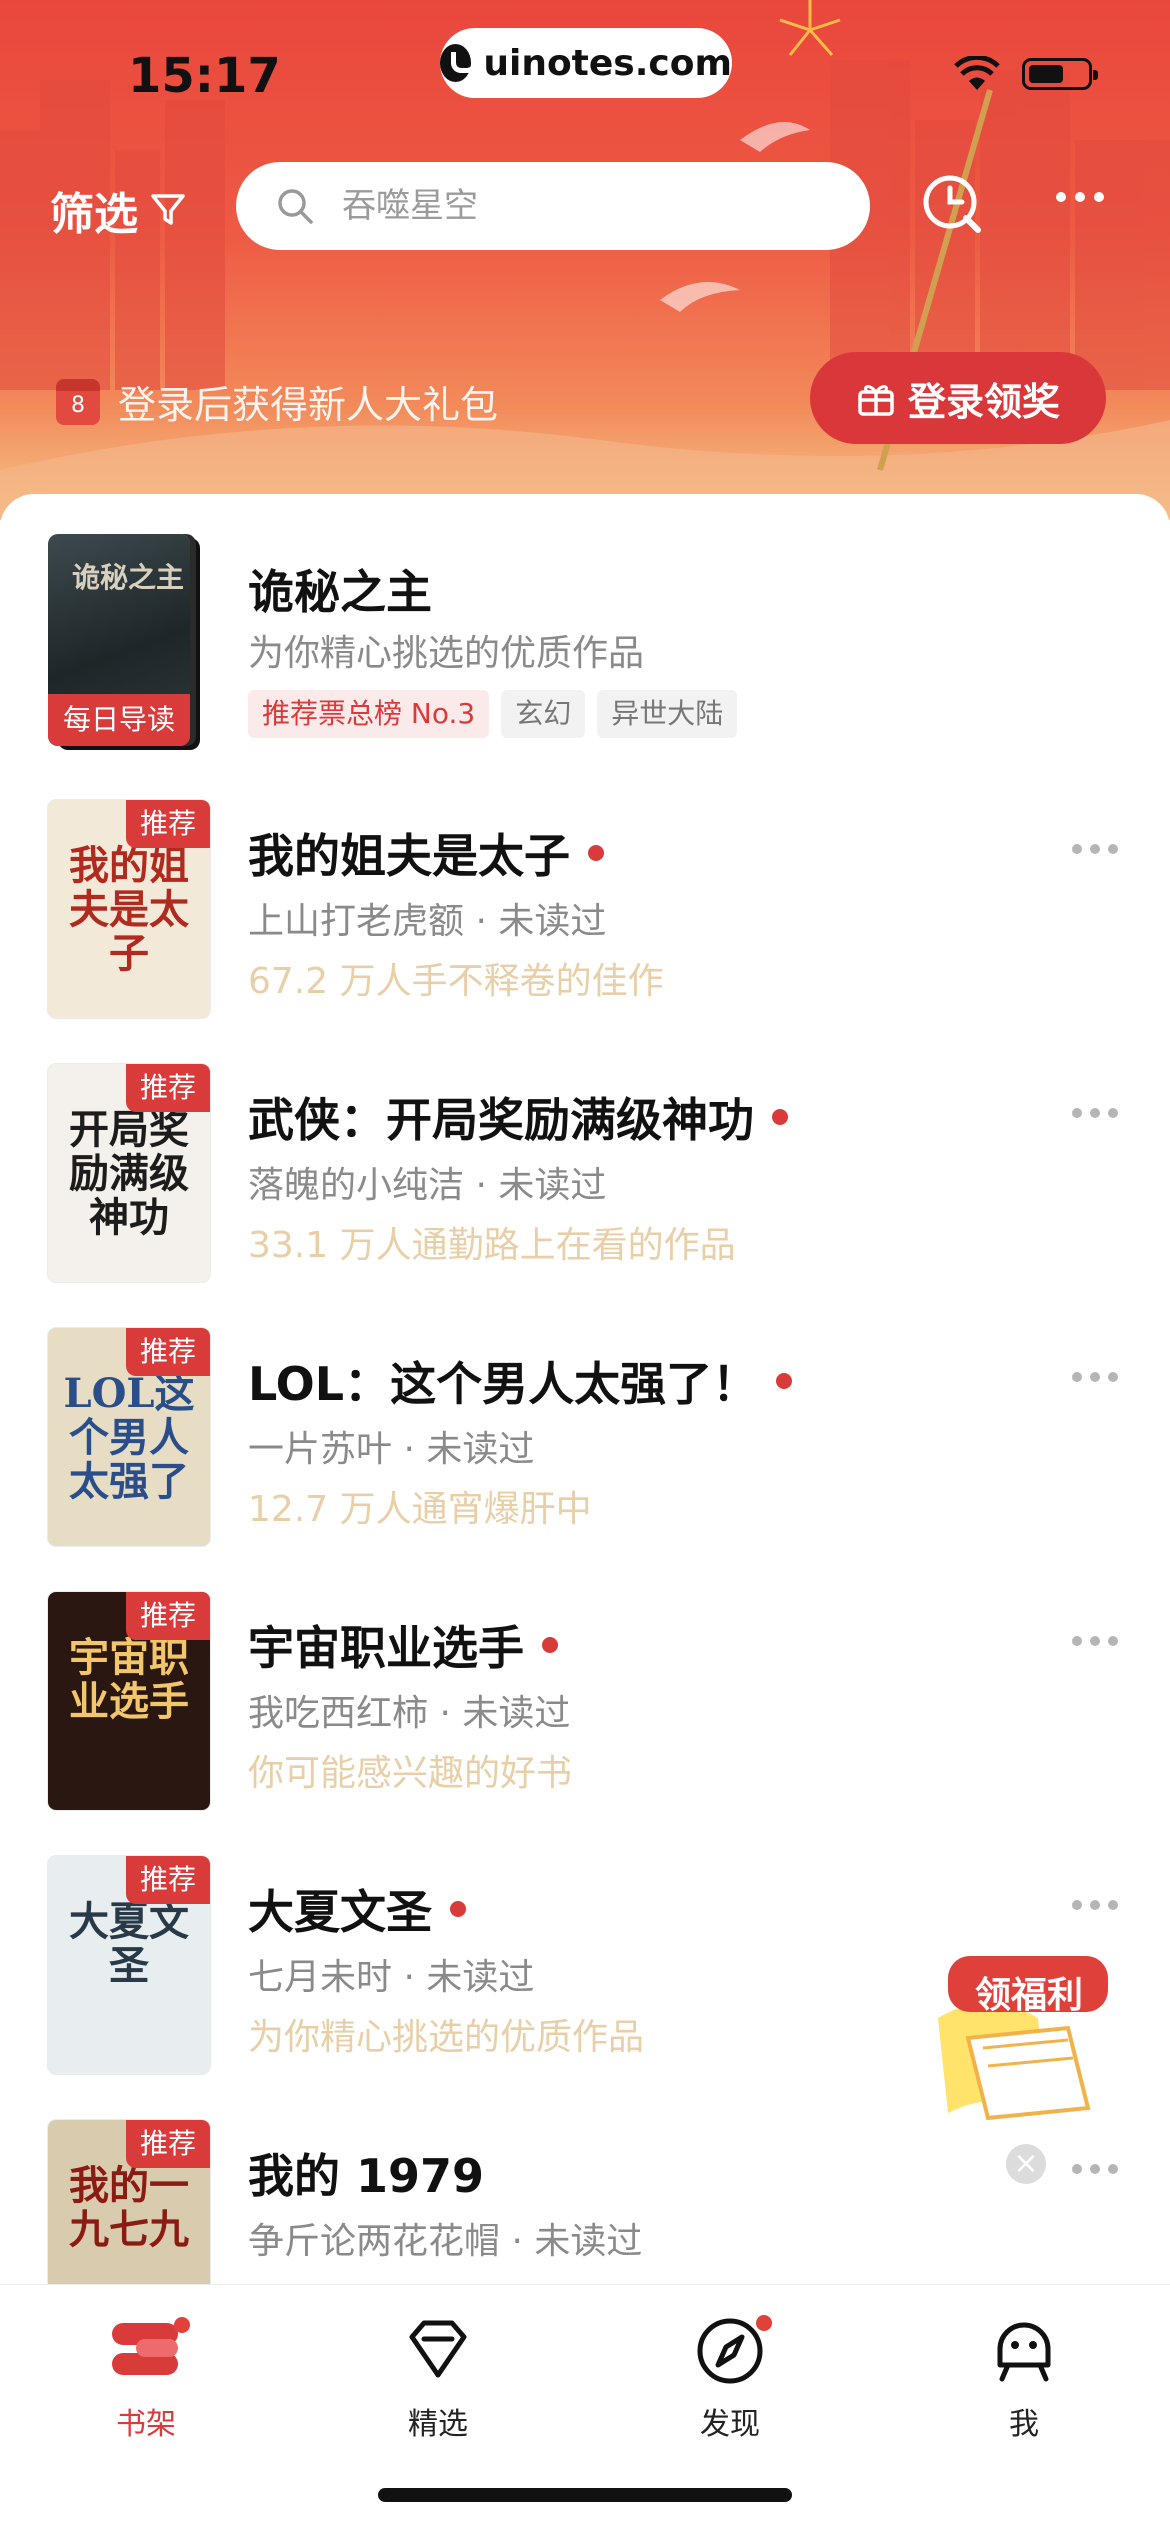 The height and width of the screenshot is (2533, 1170). I want to click on filter-label: 筛选, so click(94, 214).